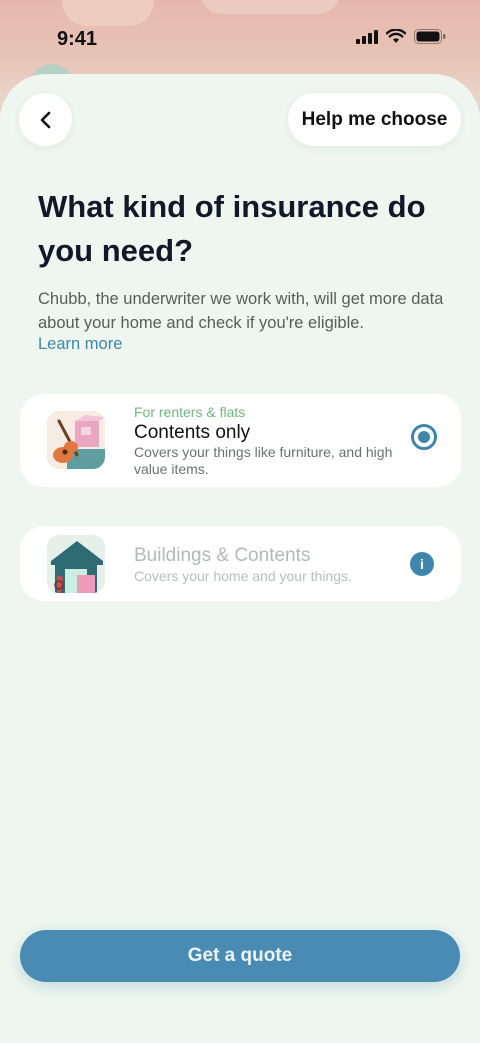 Image resolution: width=480 pixels, height=1043 pixels. What do you see at coordinates (80, 344) in the screenshot?
I see `learn-more-link: Learn more` at bounding box center [80, 344].